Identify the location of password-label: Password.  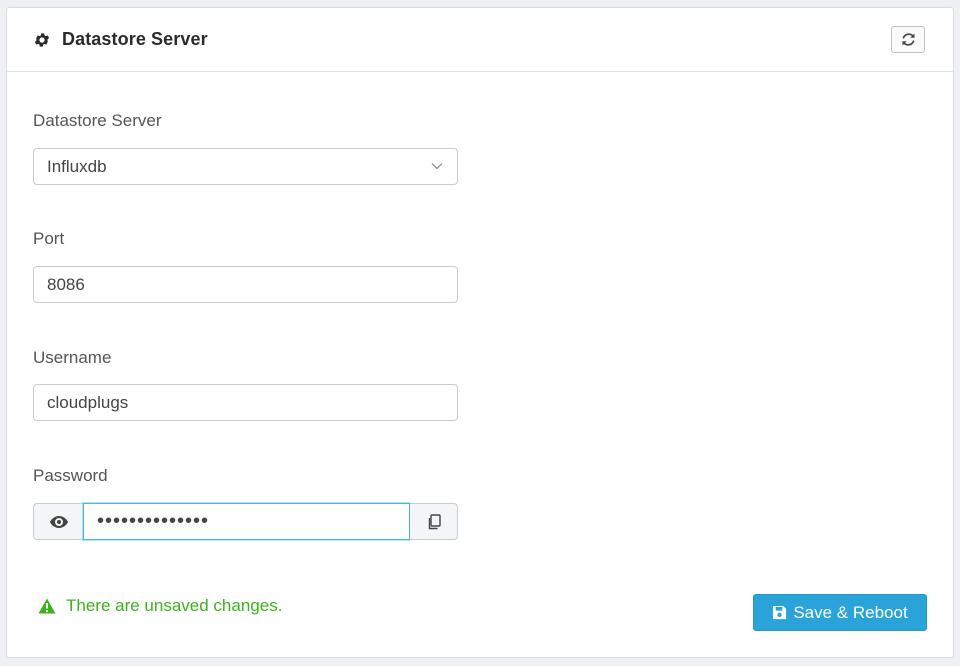
(70, 475).